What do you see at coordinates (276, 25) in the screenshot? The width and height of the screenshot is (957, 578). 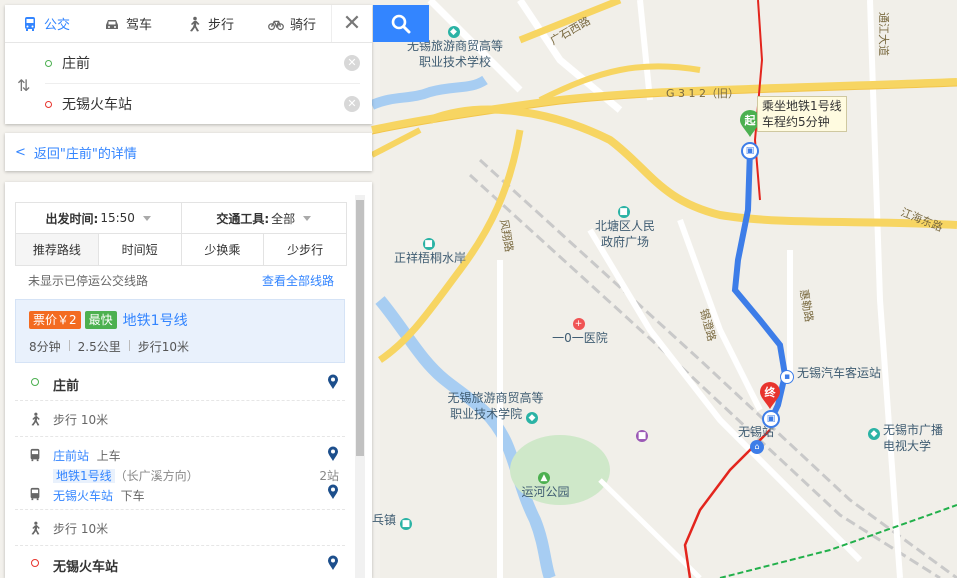 I see `bicycle-icon` at bounding box center [276, 25].